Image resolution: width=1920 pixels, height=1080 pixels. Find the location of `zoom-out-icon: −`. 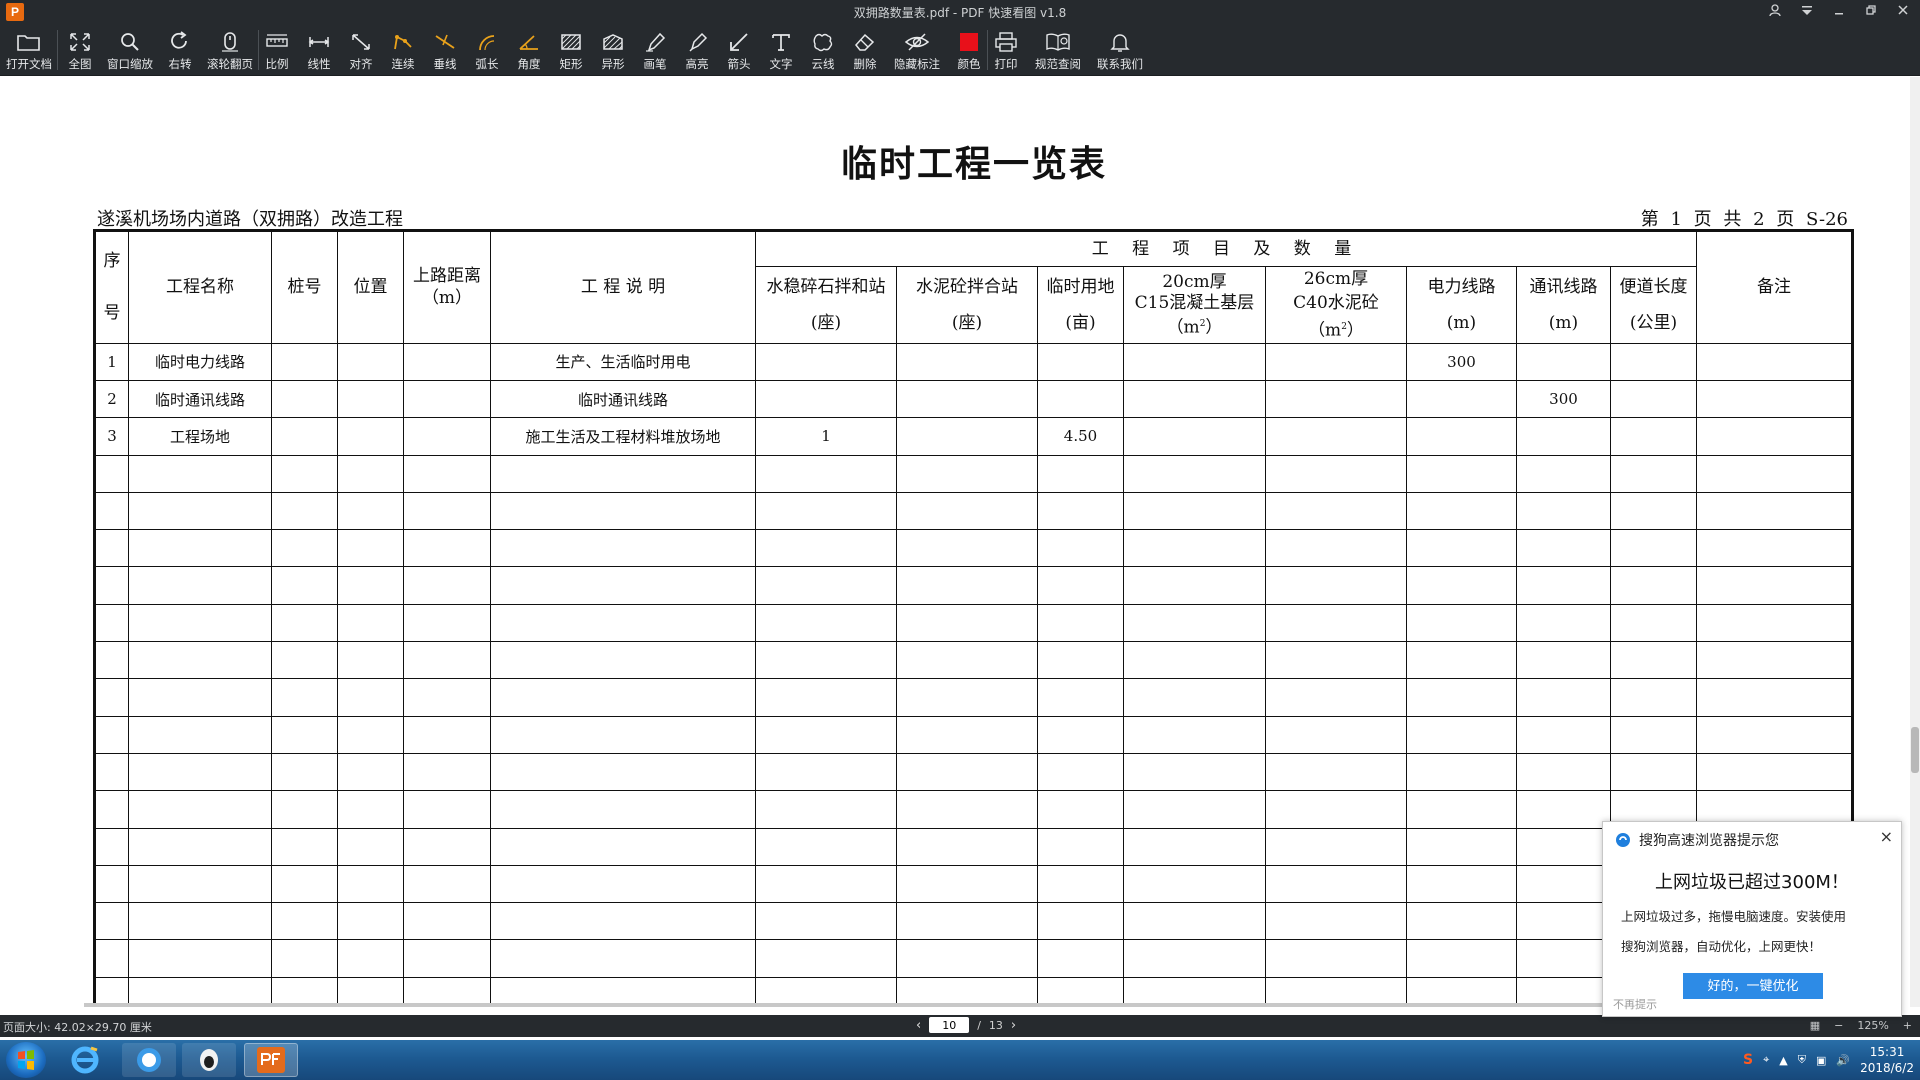

zoom-out-icon: − is located at coordinates (1838, 1025).